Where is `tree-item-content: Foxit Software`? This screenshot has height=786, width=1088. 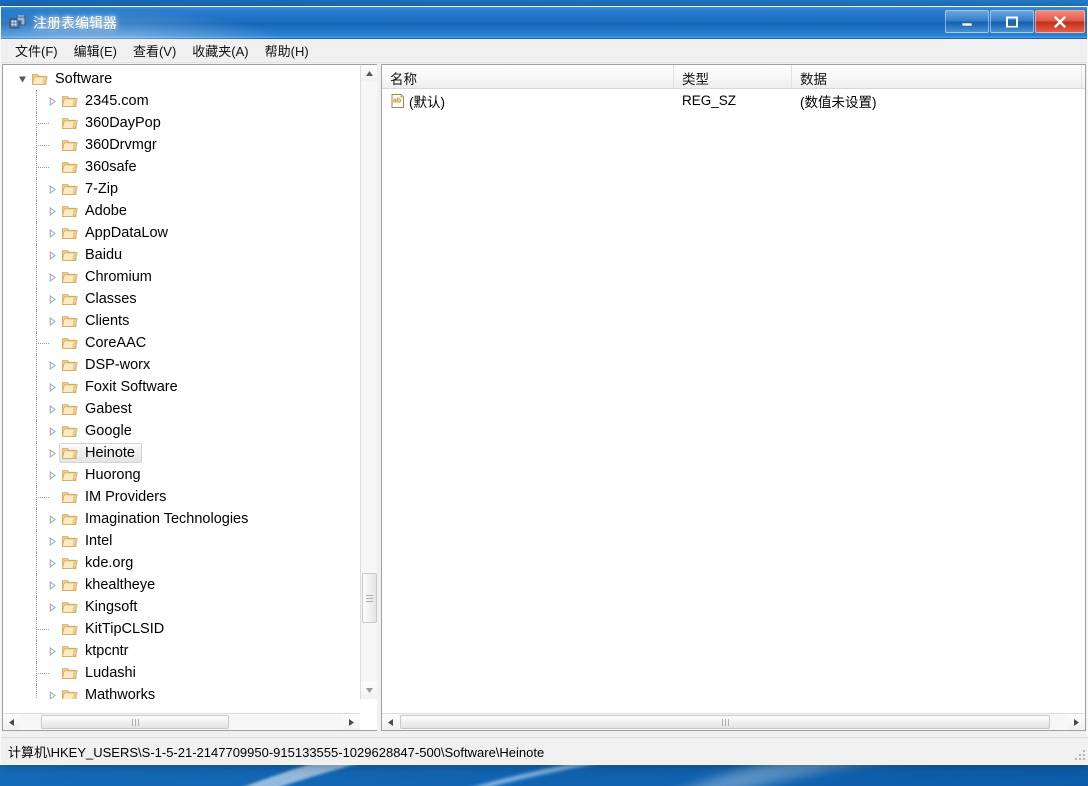 tree-item-content: Foxit Software is located at coordinates (122, 387).